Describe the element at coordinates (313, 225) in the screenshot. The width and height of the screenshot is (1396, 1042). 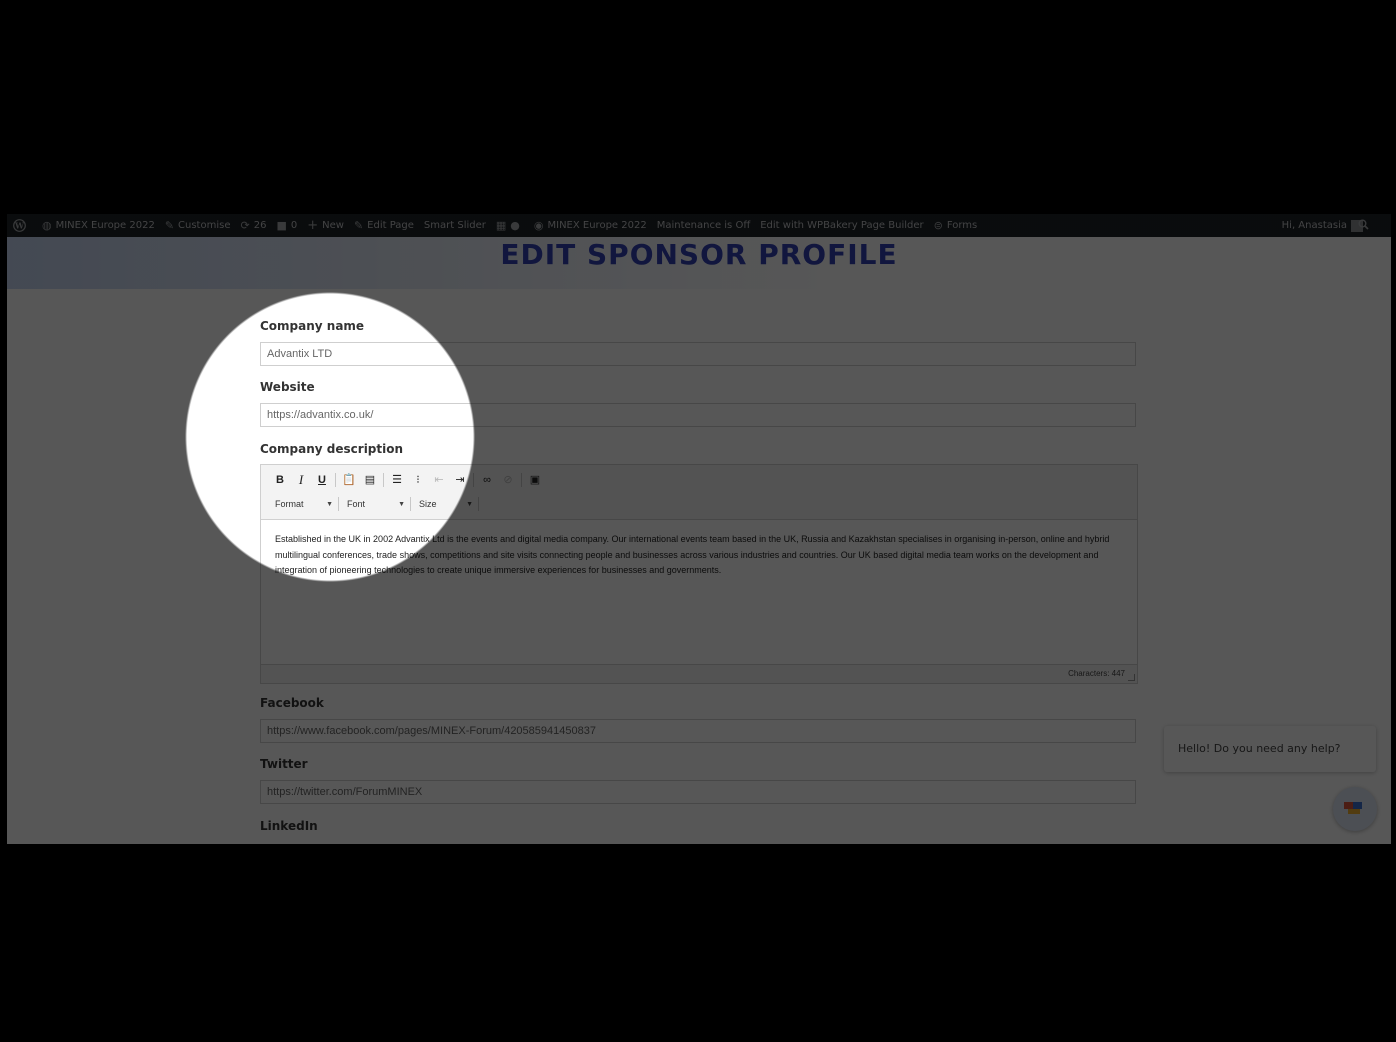
I see `plus-icon: +` at that location.